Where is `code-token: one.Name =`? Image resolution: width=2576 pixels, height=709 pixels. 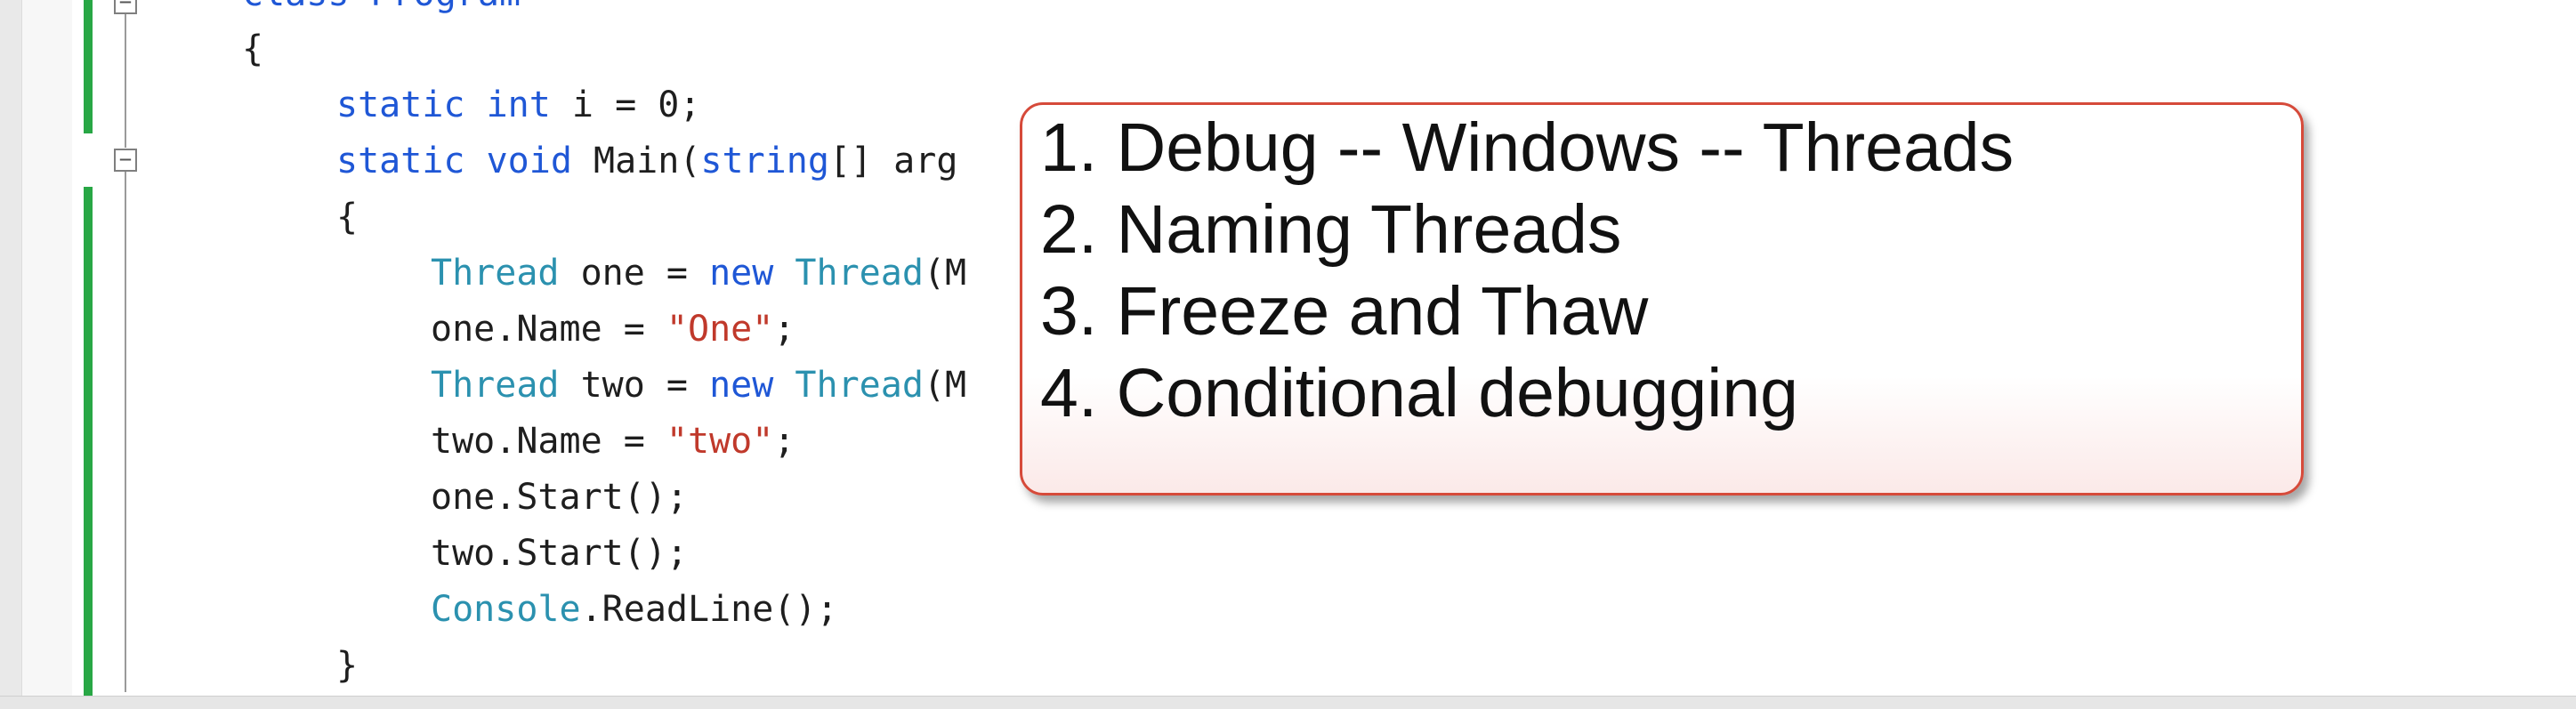
code-token: one.Name = is located at coordinates (548, 329).